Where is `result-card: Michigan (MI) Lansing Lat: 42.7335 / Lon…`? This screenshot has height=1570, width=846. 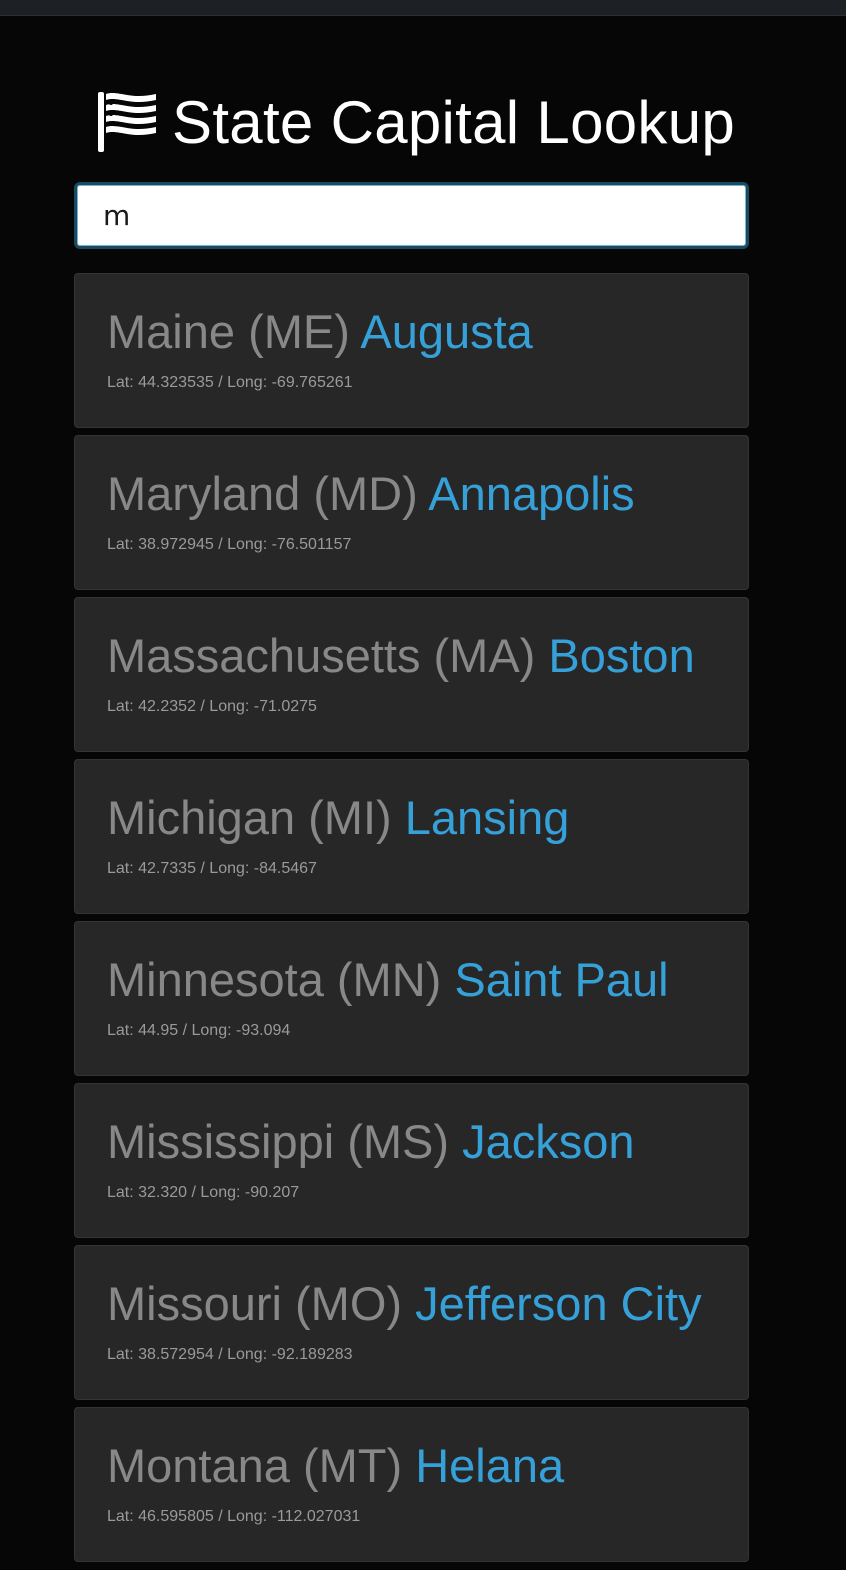
result-card: Michigan (MI) Lansing Lat: 42.7335 / Lon… is located at coordinates (411, 836).